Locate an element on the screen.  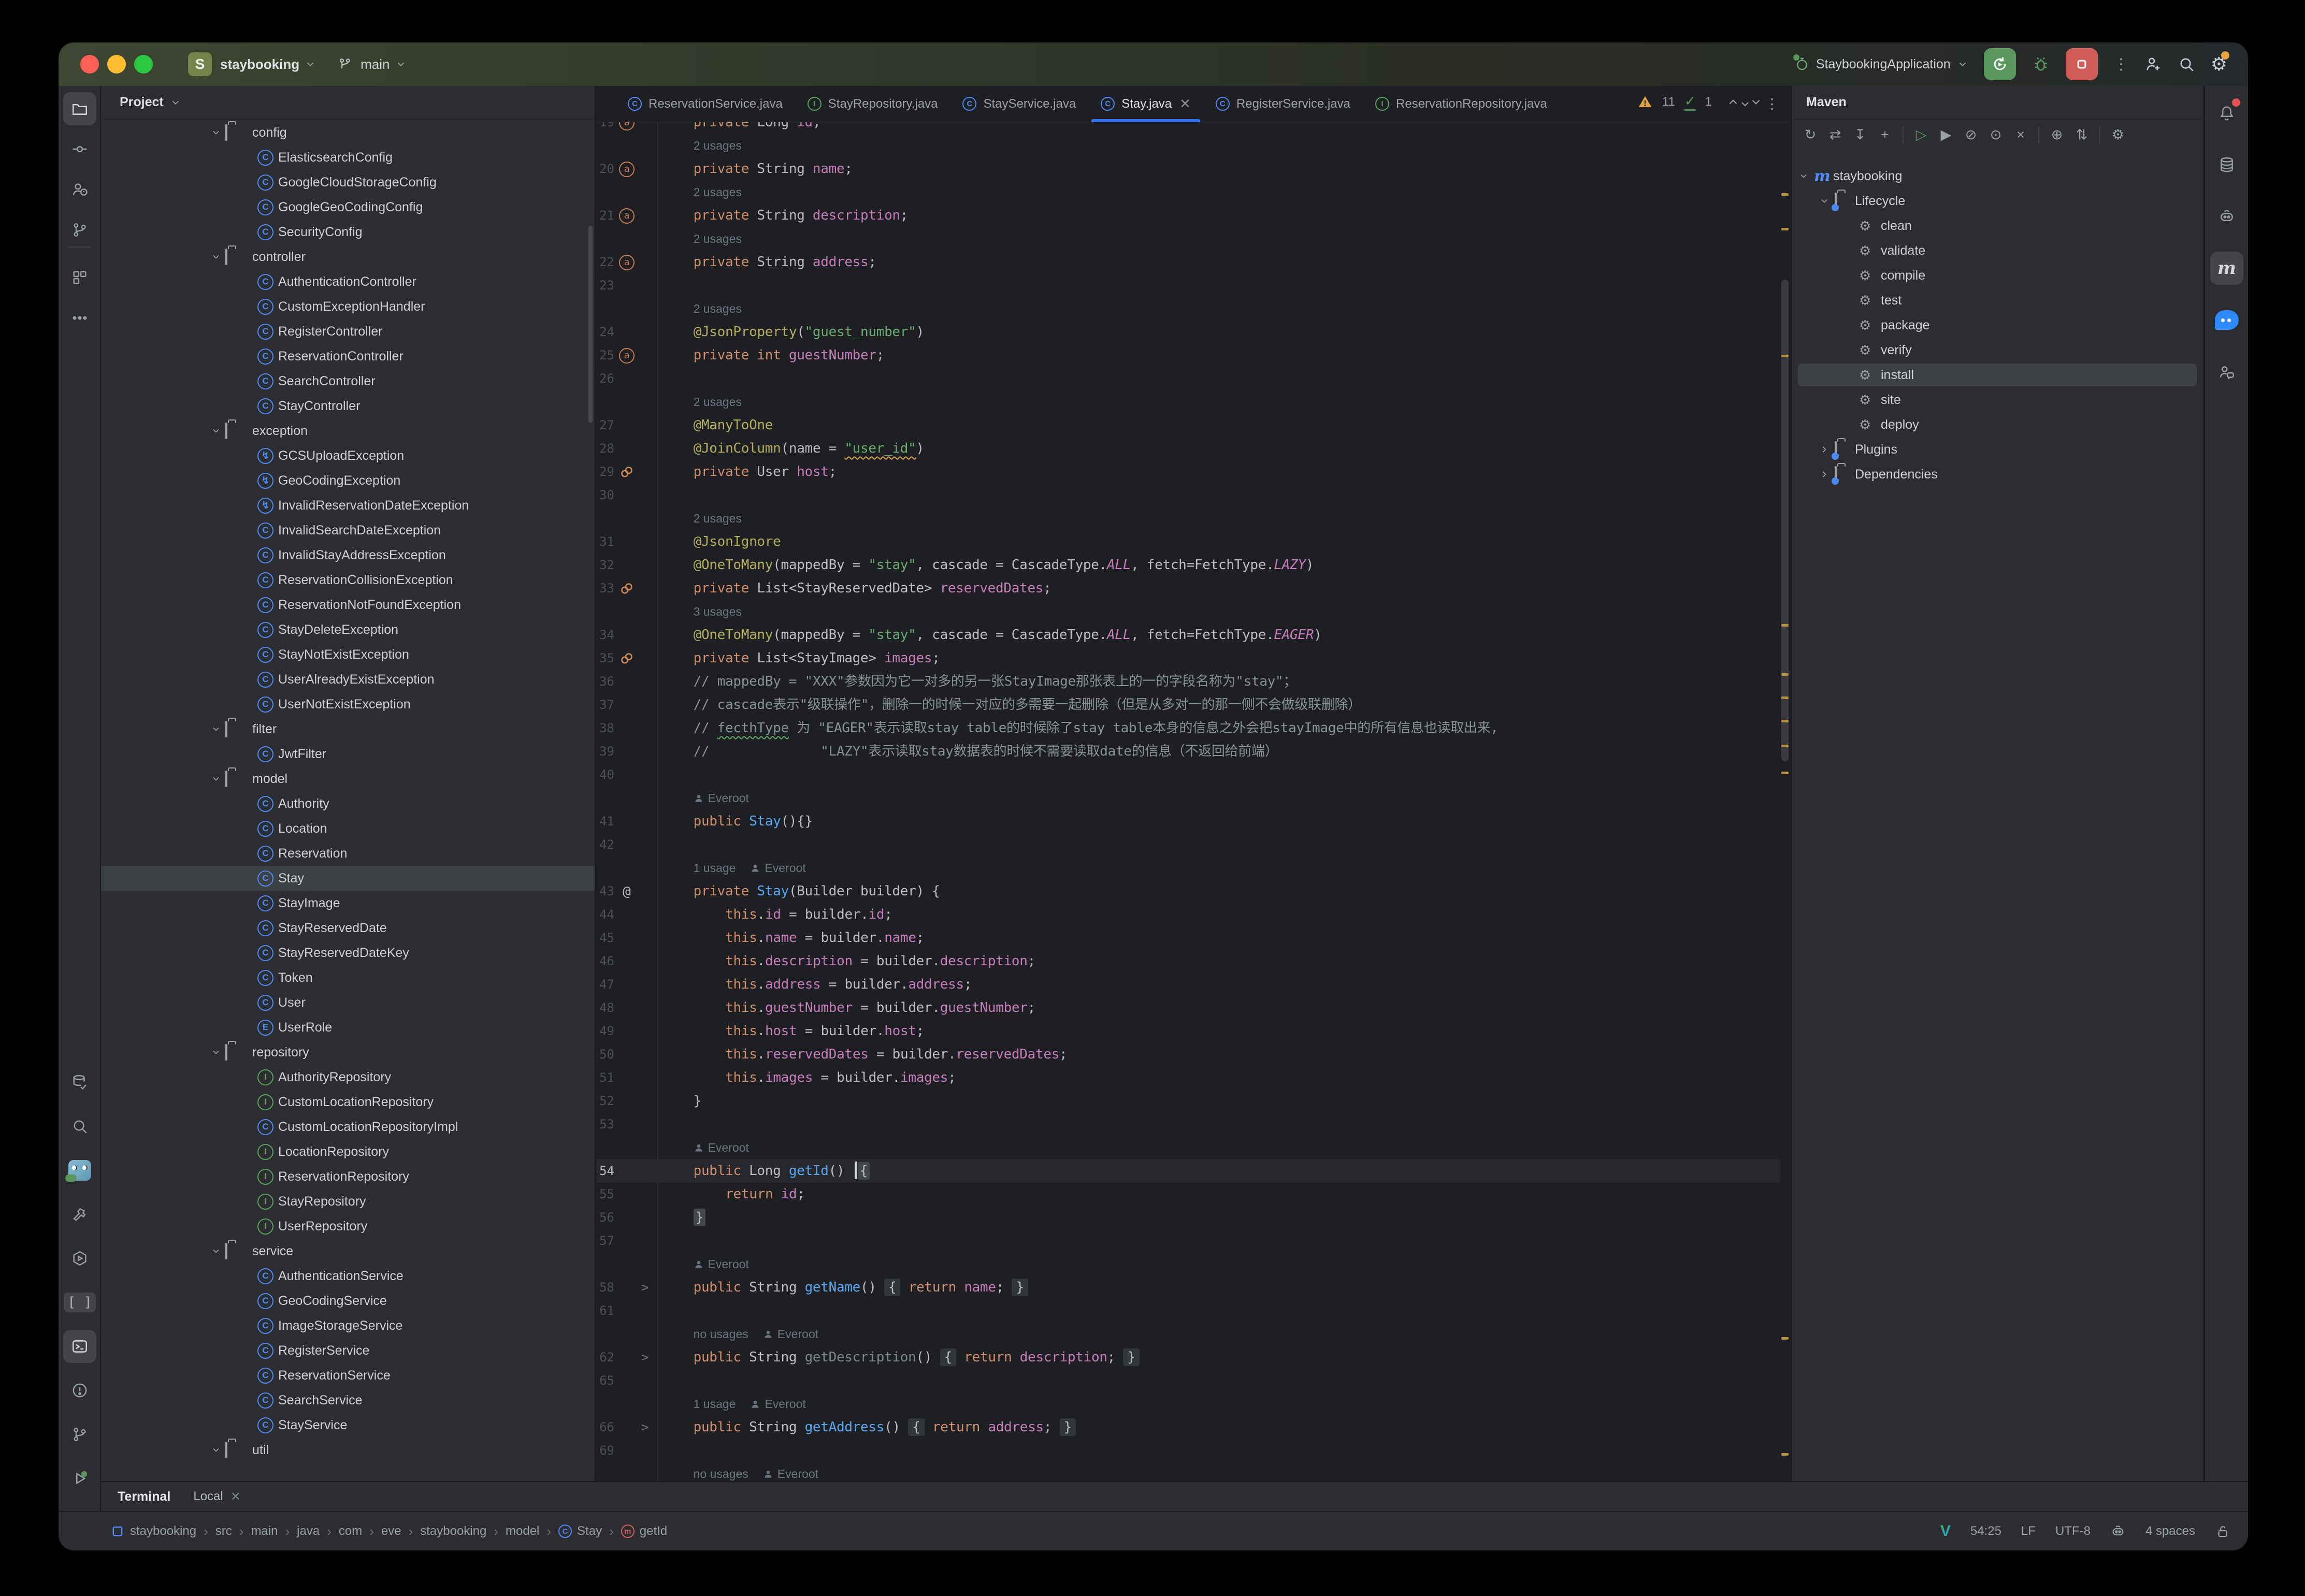
code-line-47: 47 this.address = builder.address; is located at coordinates (1188, 984).